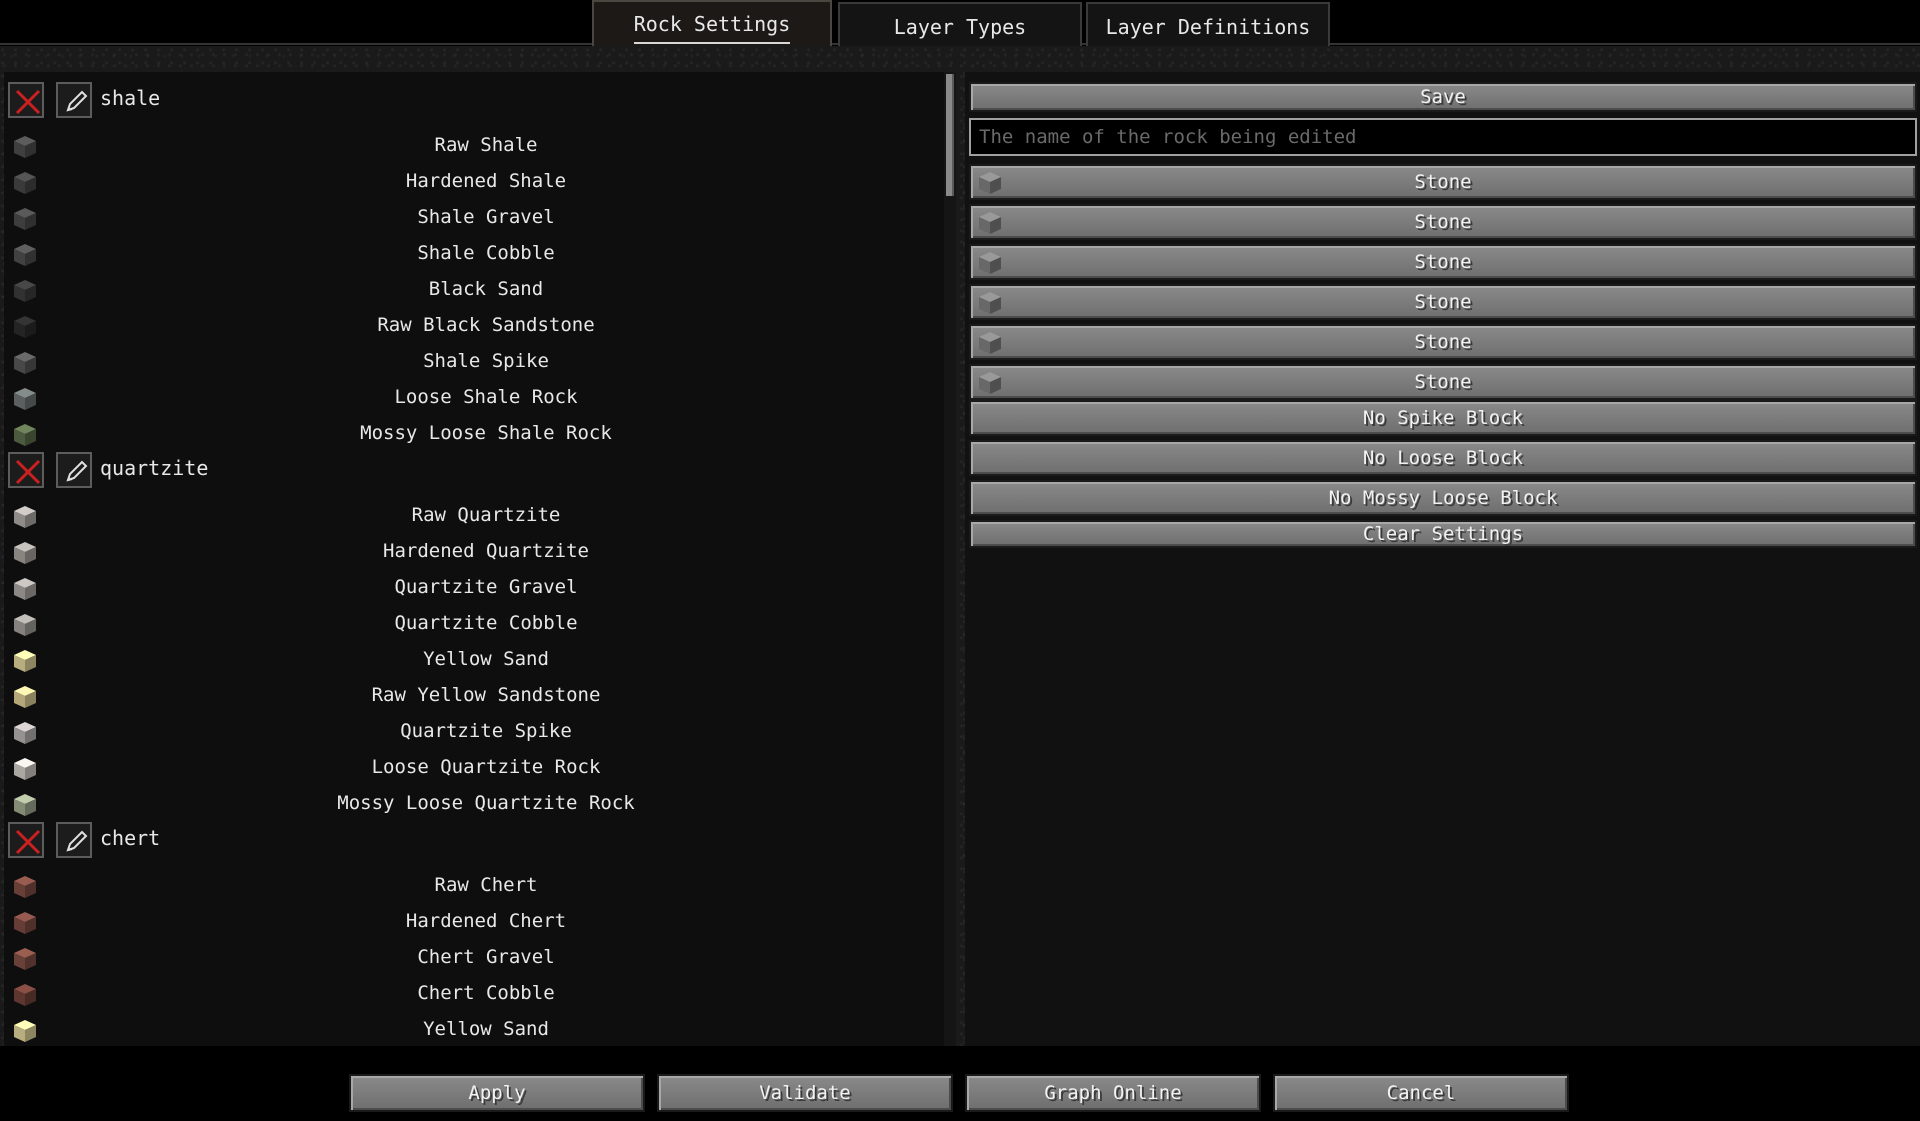 The width and height of the screenshot is (1920, 1121). I want to click on block-row: Quartzite Gravel, so click(474, 588).